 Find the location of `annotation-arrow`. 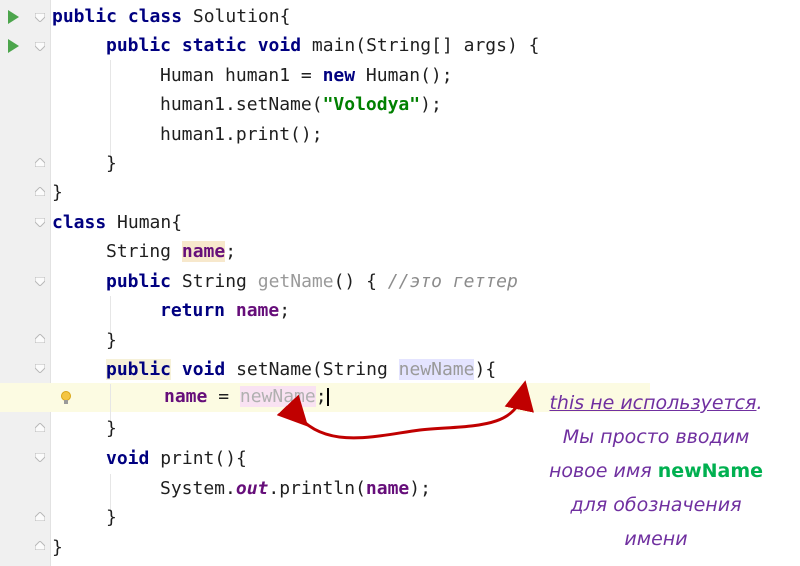

annotation-arrow is located at coordinates (405, 410).